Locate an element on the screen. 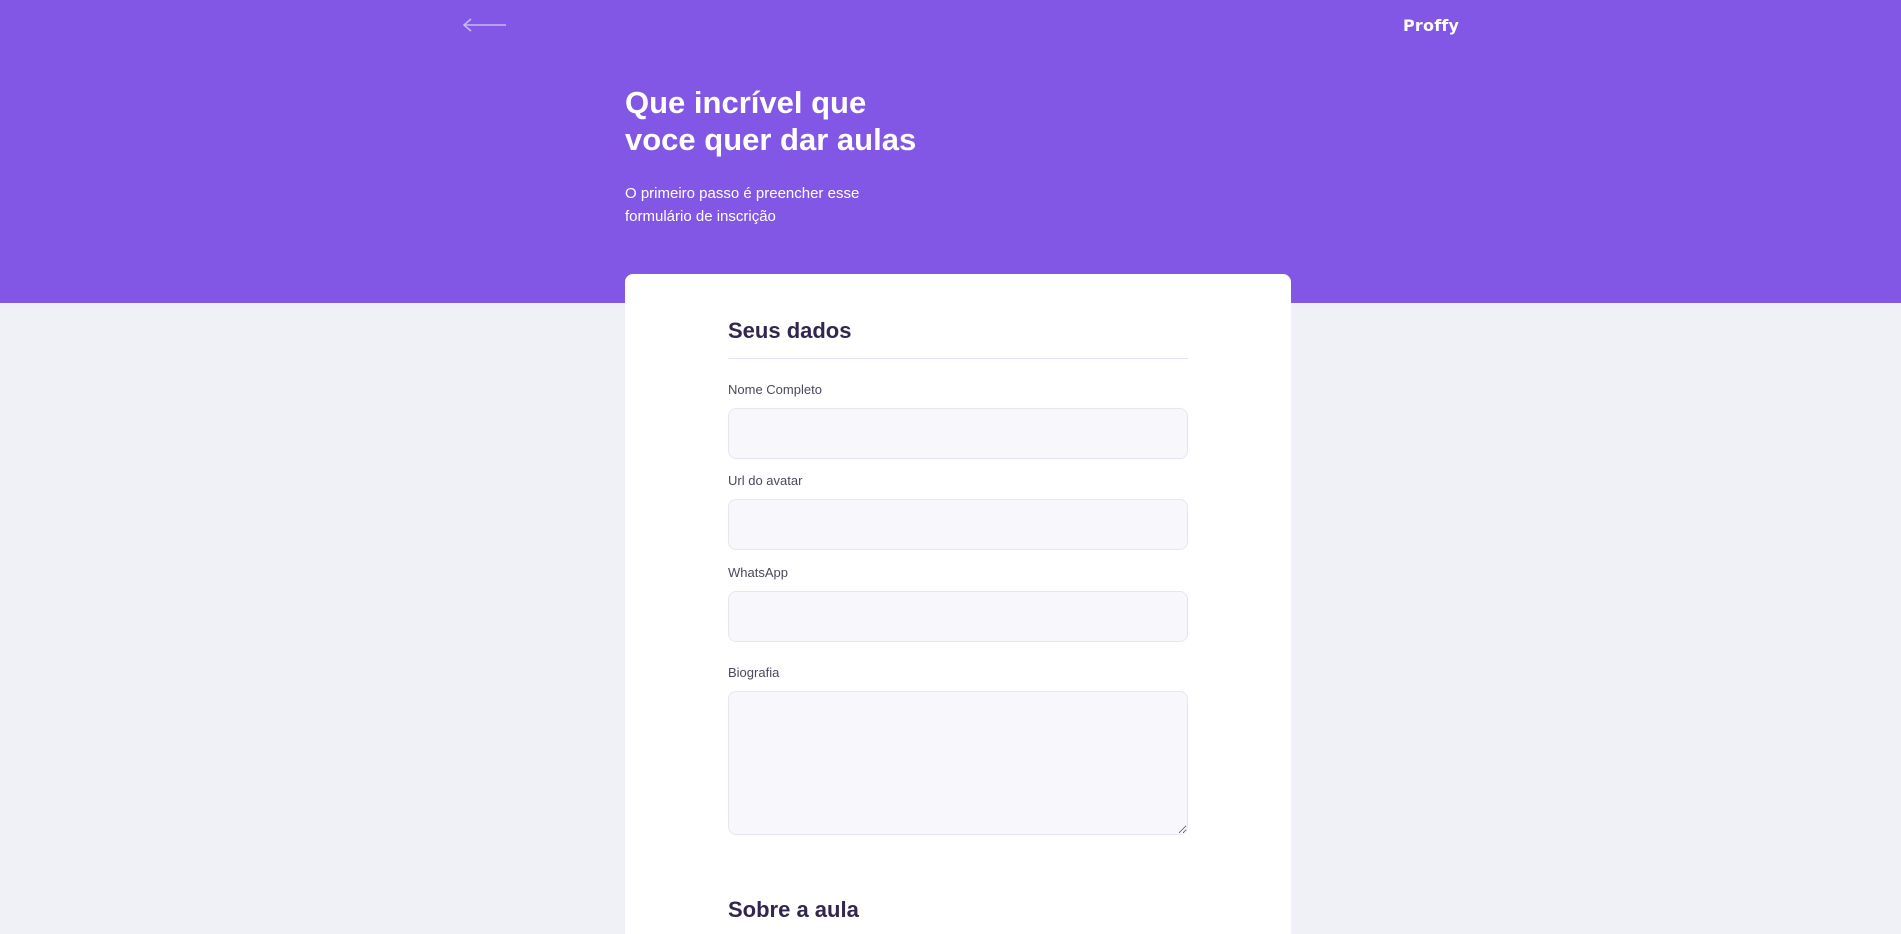  bio-textarea is located at coordinates (958, 763).